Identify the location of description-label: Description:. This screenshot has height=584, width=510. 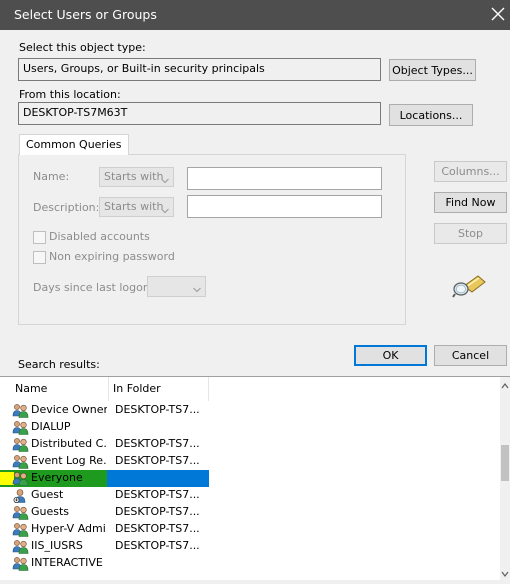
(66, 207).